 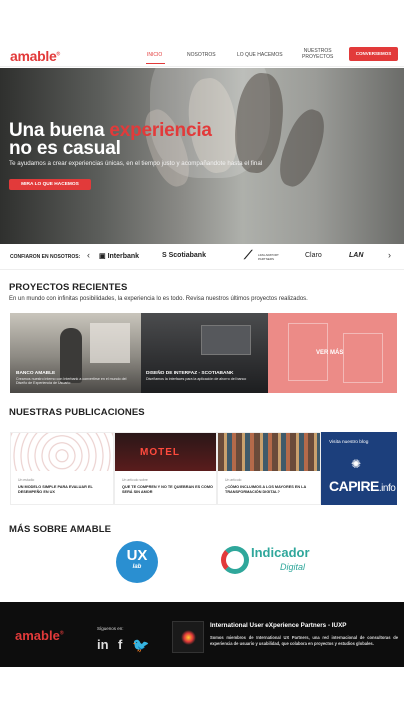 What do you see at coordinates (280, 552) in the screenshot?
I see `indicador-logo-text: Indicador` at bounding box center [280, 552].